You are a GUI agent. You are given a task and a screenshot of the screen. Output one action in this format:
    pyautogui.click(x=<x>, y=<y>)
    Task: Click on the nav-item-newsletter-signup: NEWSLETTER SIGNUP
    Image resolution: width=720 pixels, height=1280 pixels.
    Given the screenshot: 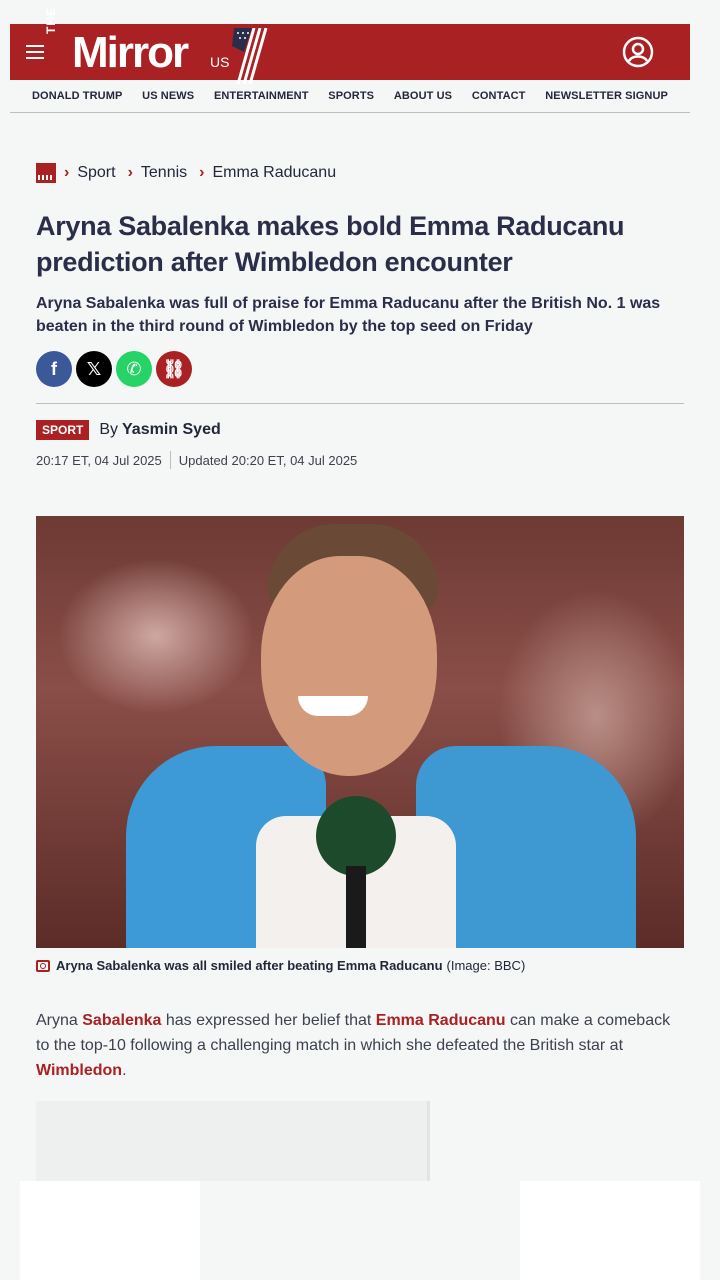 What is the action you would take?
    pyautogui.click(x=606, y=96)
    